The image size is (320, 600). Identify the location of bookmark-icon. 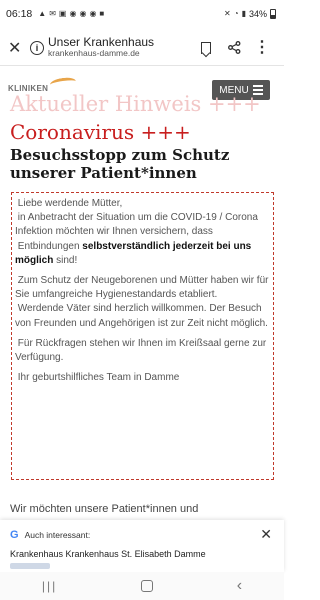
(206, 47).